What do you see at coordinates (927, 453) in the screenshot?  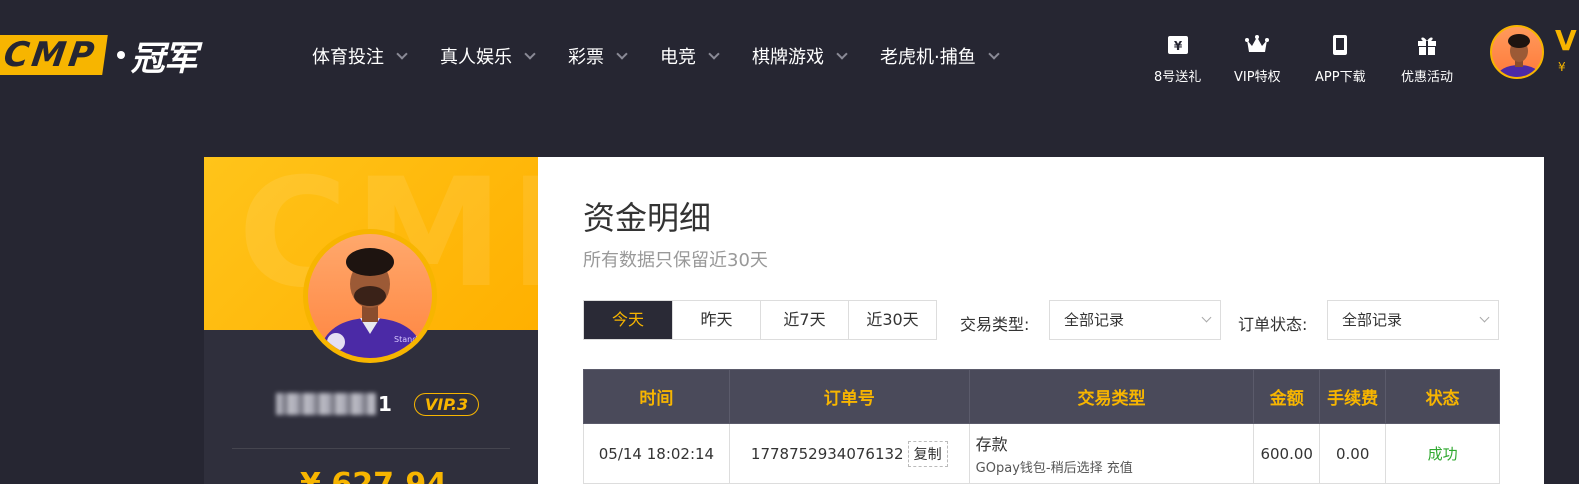 I see `copy-button: 复制` at bounding box center [927, 453].